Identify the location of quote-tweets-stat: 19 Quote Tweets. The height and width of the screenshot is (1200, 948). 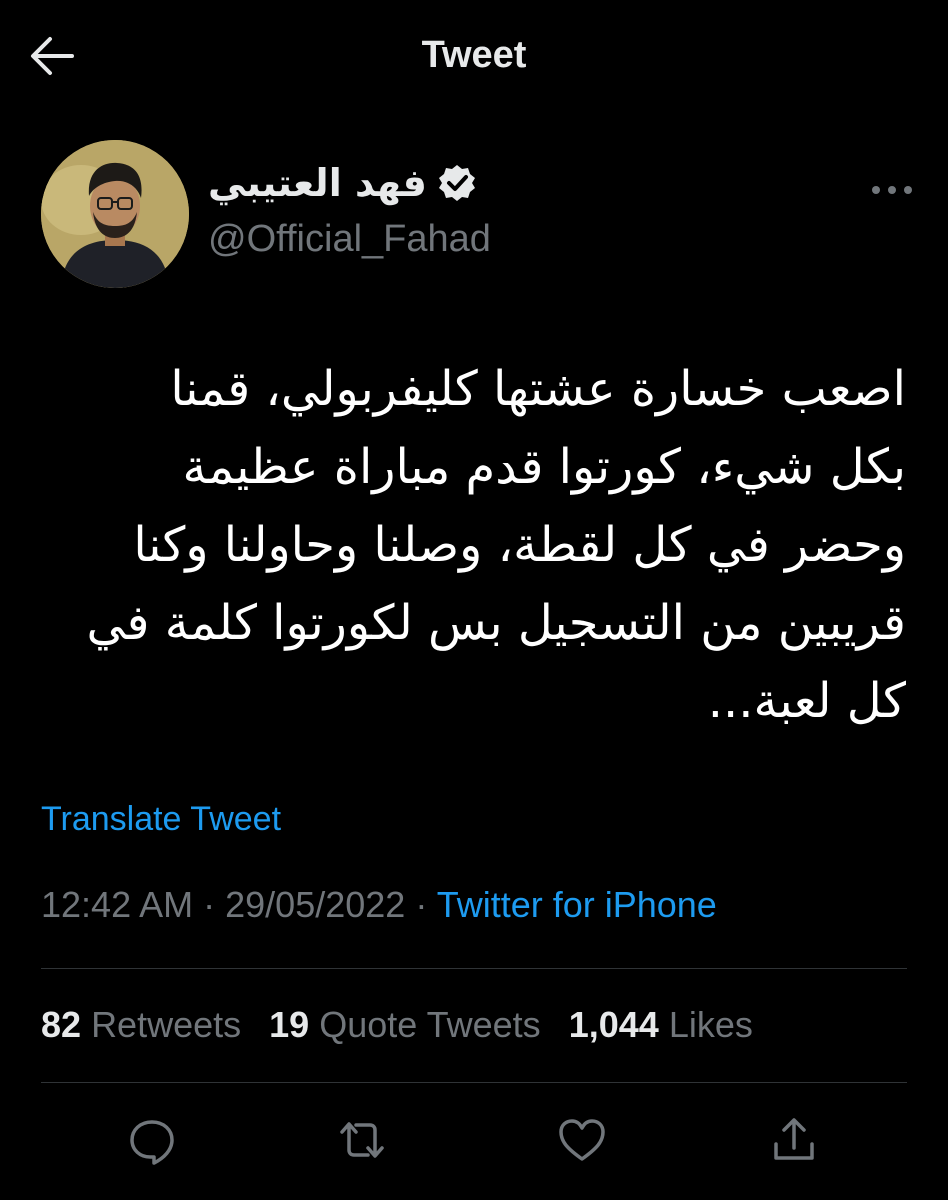
(405, 1024).